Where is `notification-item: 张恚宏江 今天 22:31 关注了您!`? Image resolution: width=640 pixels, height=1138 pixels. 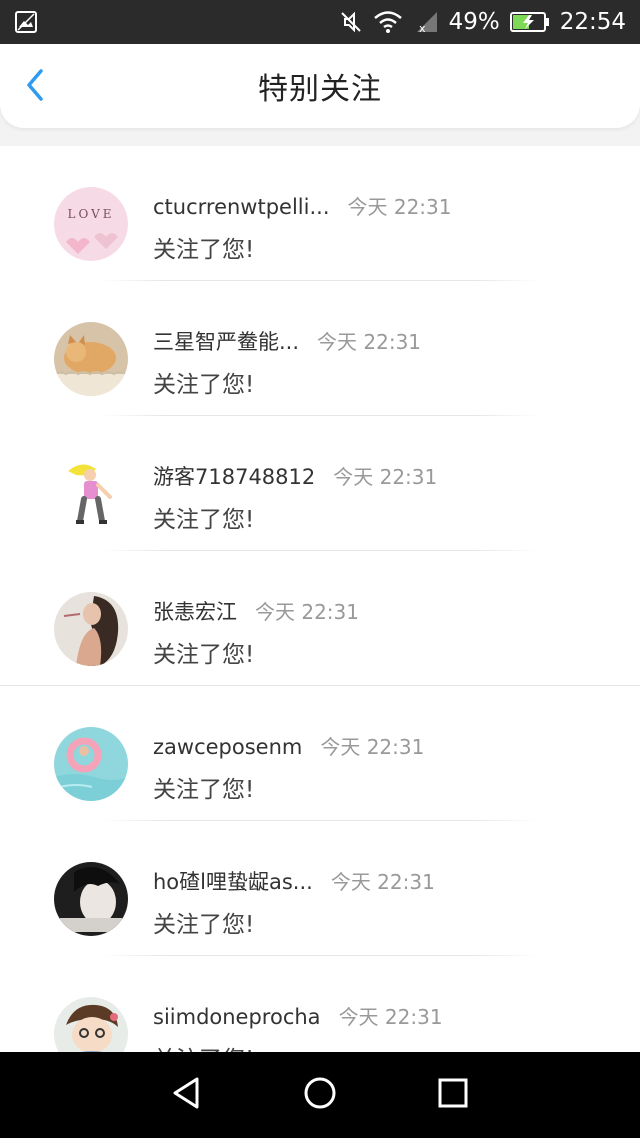 notification-item: 张恚宏江 今天 22:31 关注了您! is located at coordinates (320, 618).